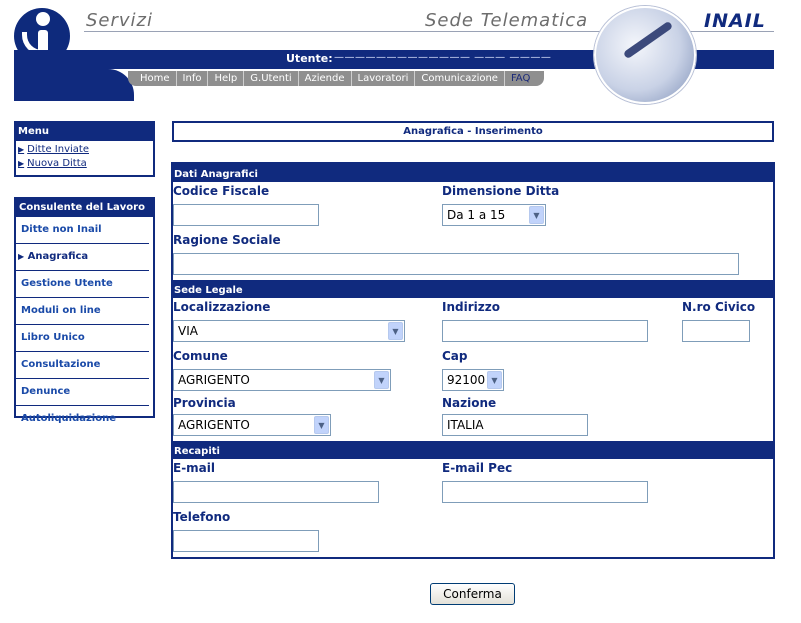 Image resolution: width=801 pixels, height=623 pixels. Describe the element at coordinates (178, 542) in the screenshot. I see `telefono-value` at that location.